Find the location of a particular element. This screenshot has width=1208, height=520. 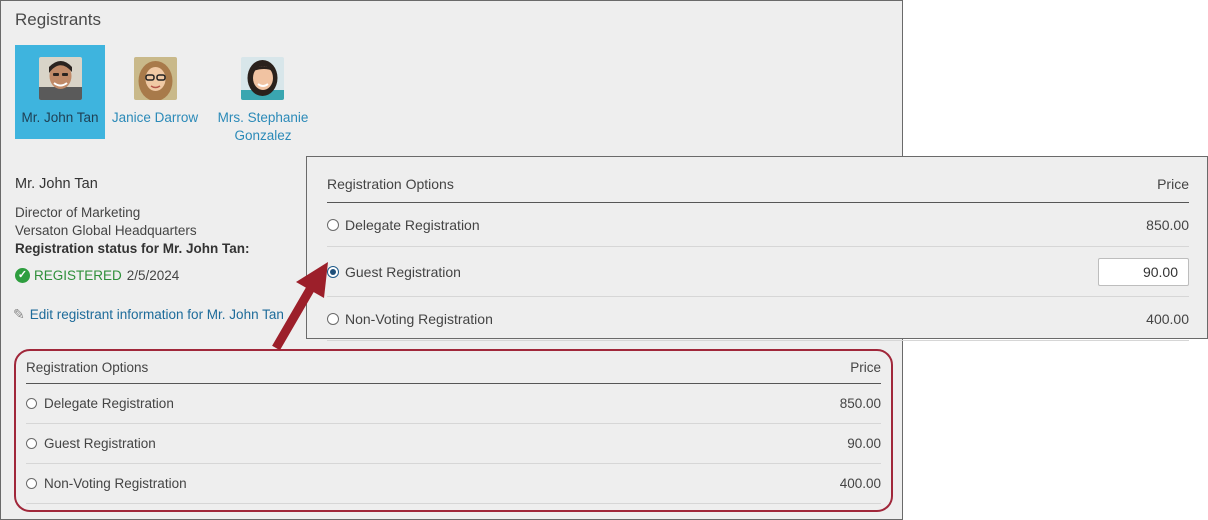

registrant-name: Janice Darrow is located at coordinates (155, 117).